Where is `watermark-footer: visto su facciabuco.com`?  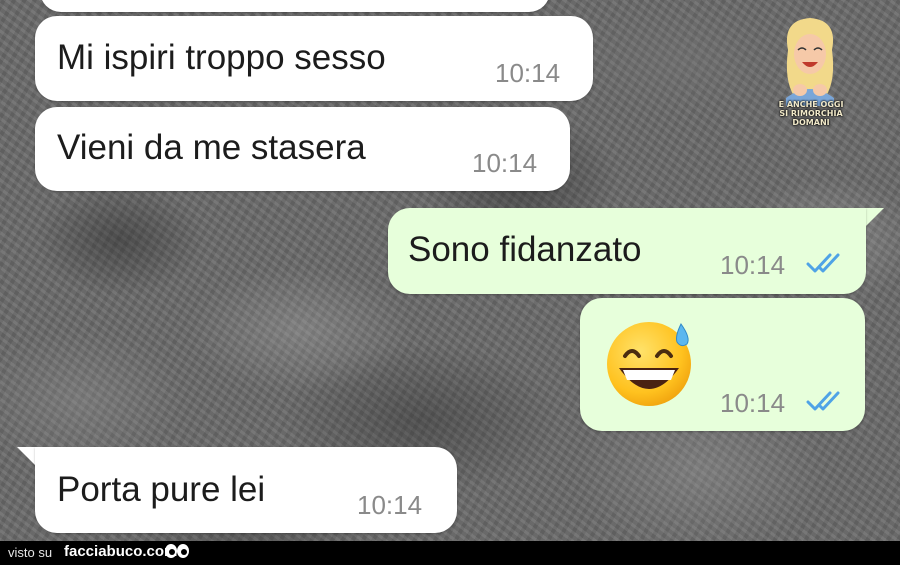 watermark-footer: visto su facciabuco.com is located at coordinates (450, 553).